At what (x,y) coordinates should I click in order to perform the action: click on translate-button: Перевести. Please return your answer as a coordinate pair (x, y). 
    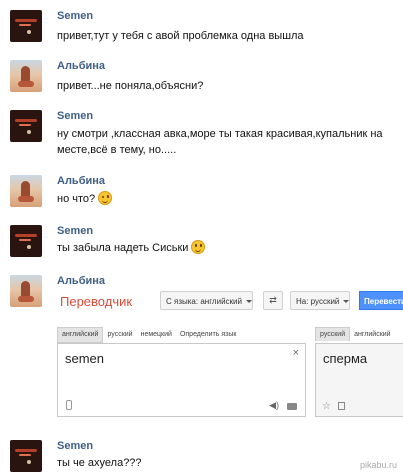
    Looking at the image, I should click on (381, 300).